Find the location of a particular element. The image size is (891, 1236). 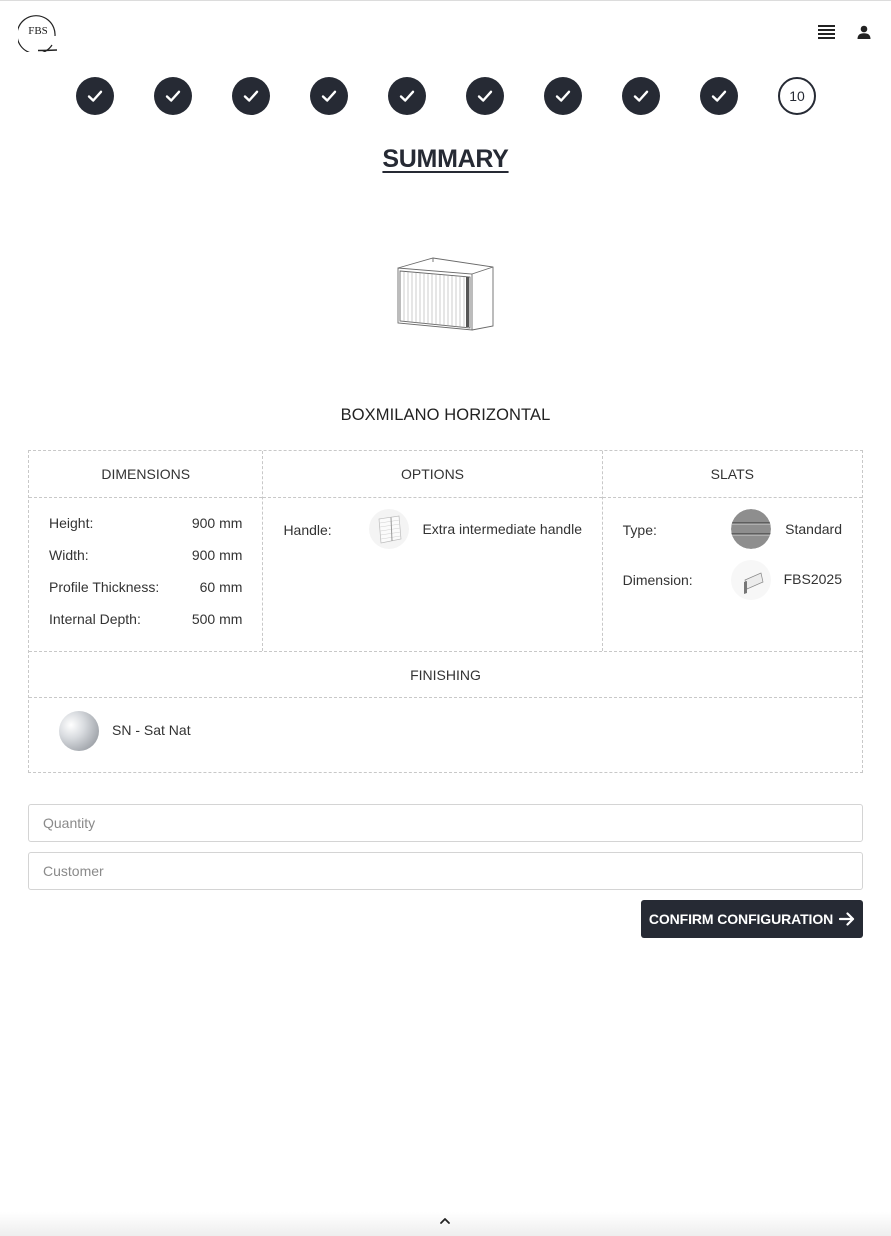

finish-swatch-icon is located at coordinates (79, 731).